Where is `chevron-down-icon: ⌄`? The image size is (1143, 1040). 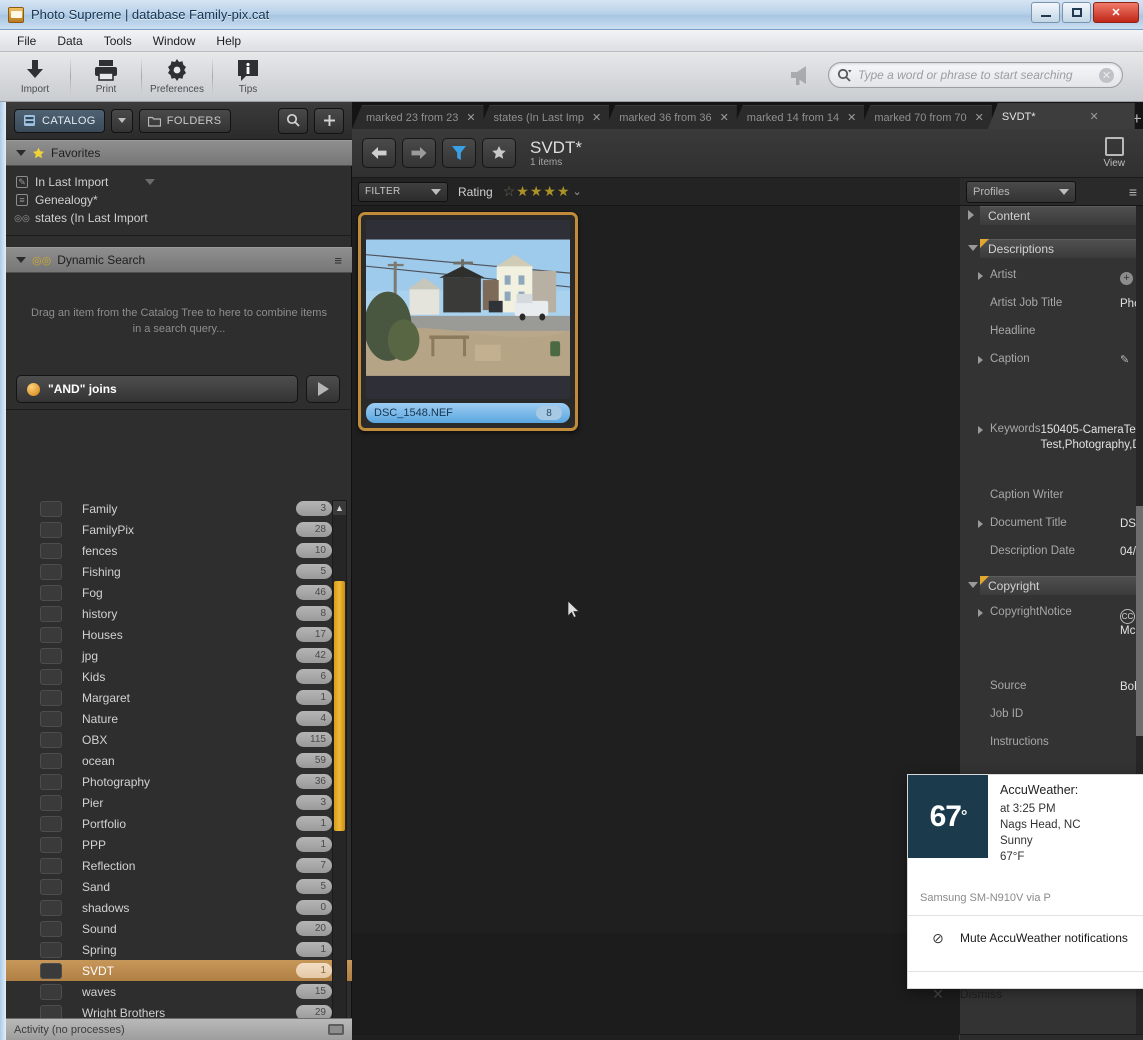
chevron-down-icon: ⌄ is located at coordinates (577, 191).